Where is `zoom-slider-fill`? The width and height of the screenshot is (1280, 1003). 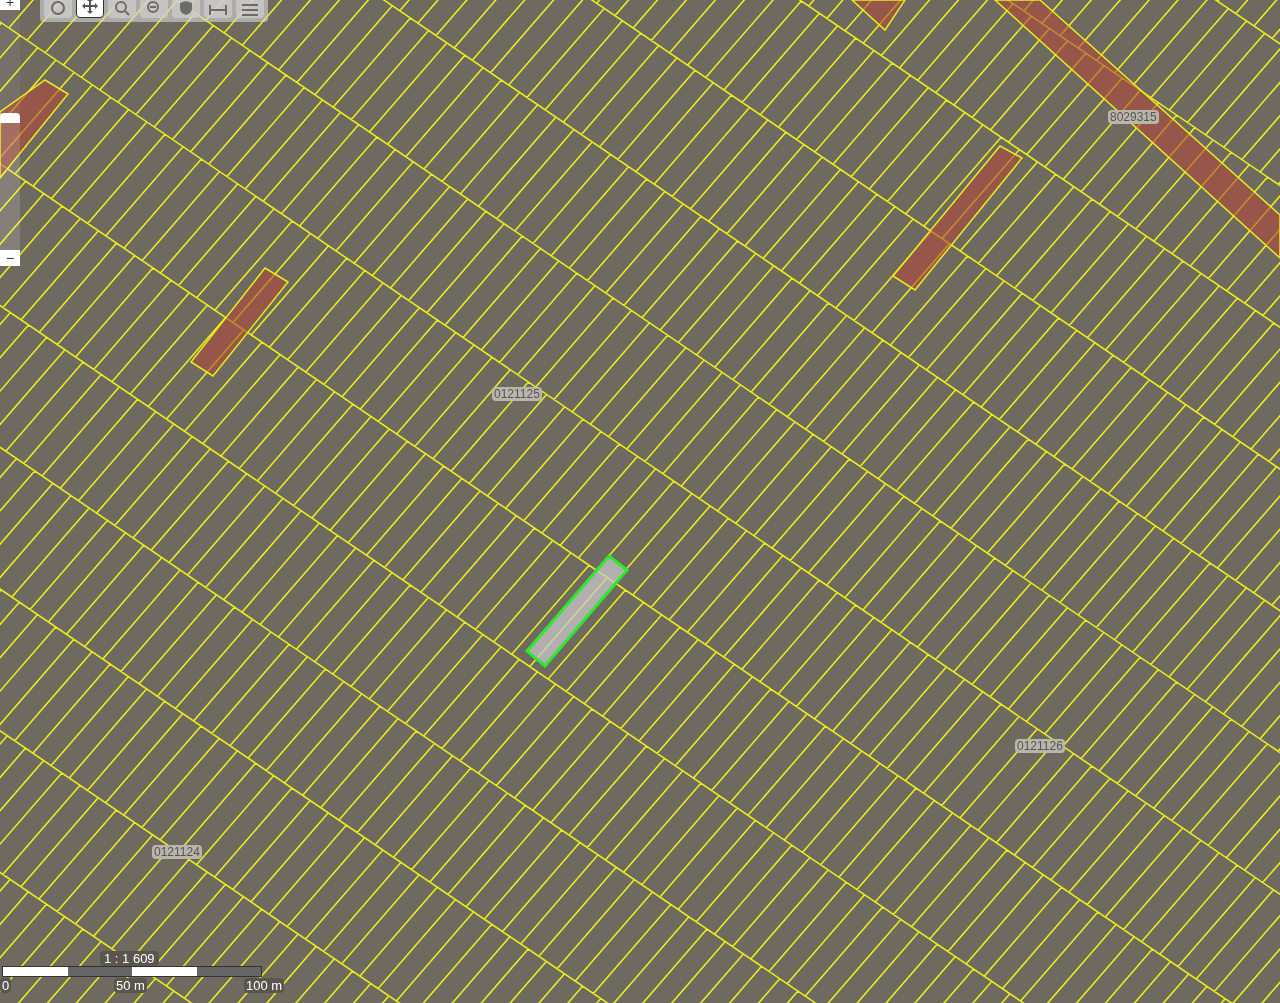
zoom-slider-fill is located at coordinates (10, 181).